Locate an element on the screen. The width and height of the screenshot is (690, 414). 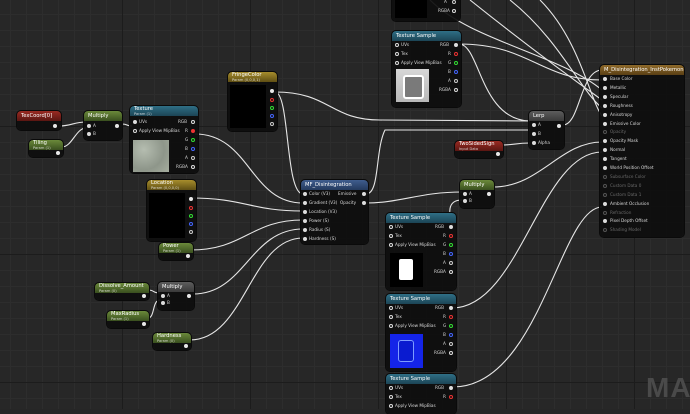
input-pin-alpha is located at coordinates (534, 143).